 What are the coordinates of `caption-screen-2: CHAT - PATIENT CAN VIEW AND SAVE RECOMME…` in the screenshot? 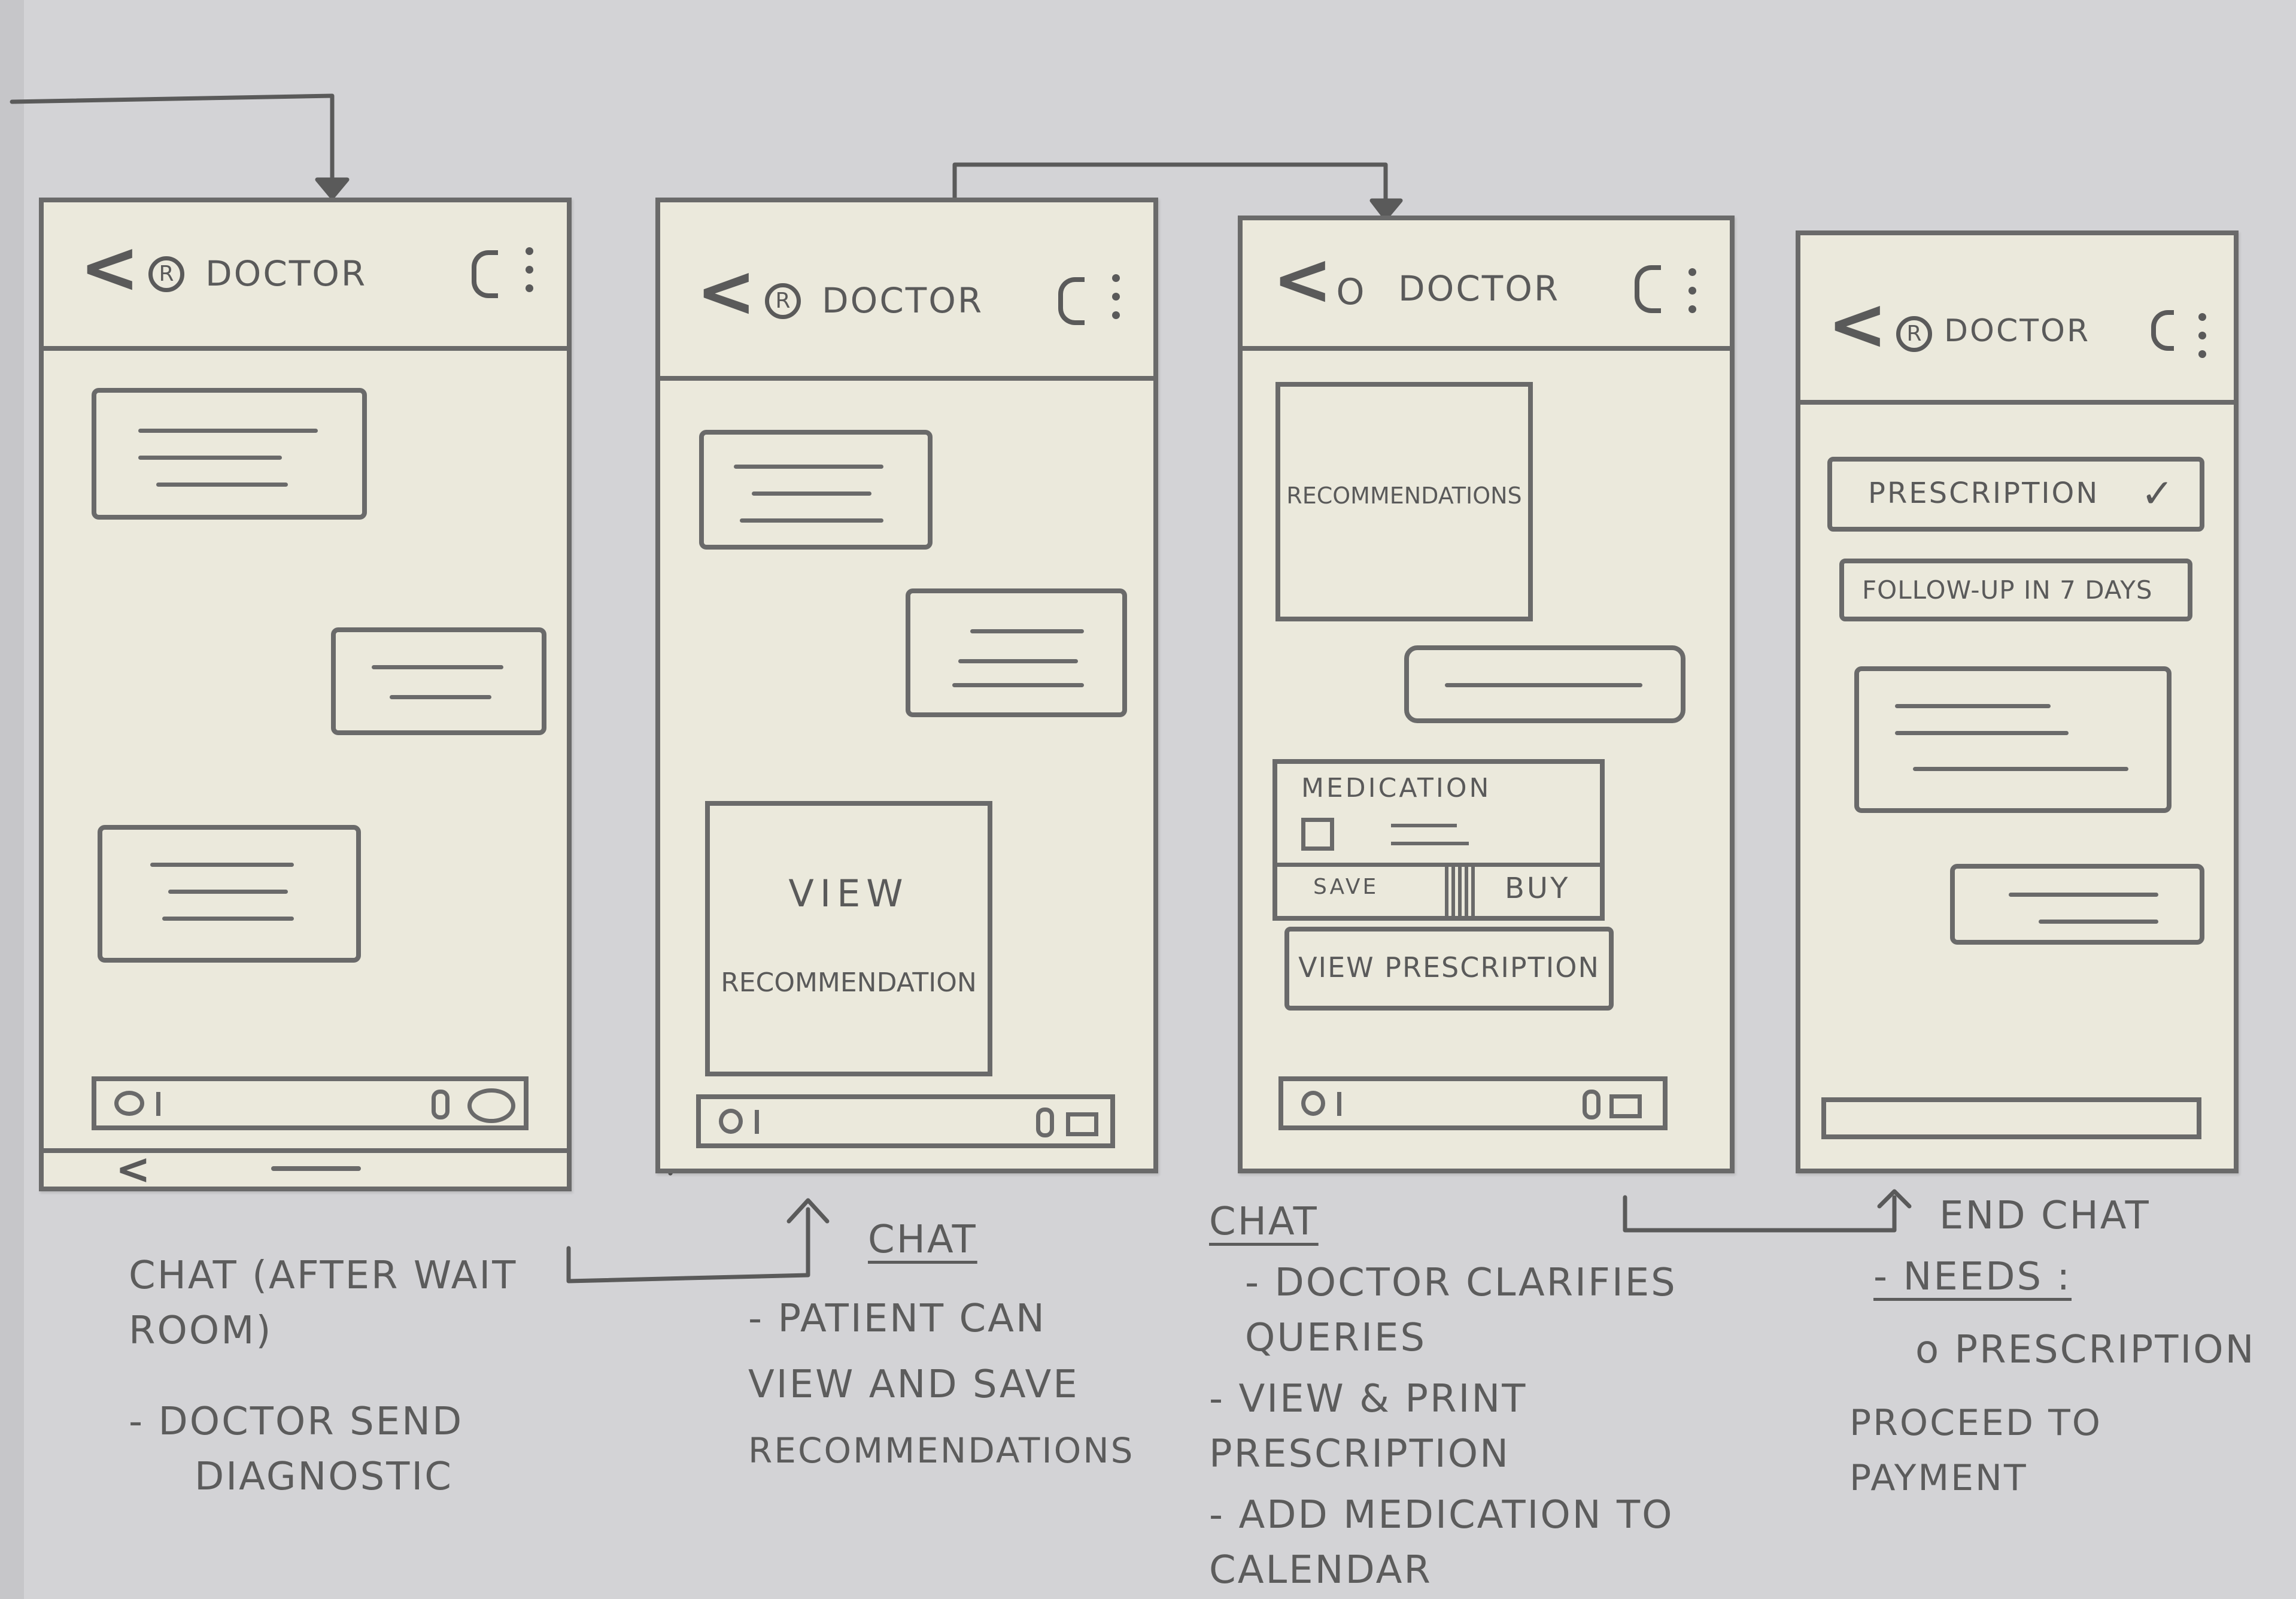 It's located at (975, 1345).